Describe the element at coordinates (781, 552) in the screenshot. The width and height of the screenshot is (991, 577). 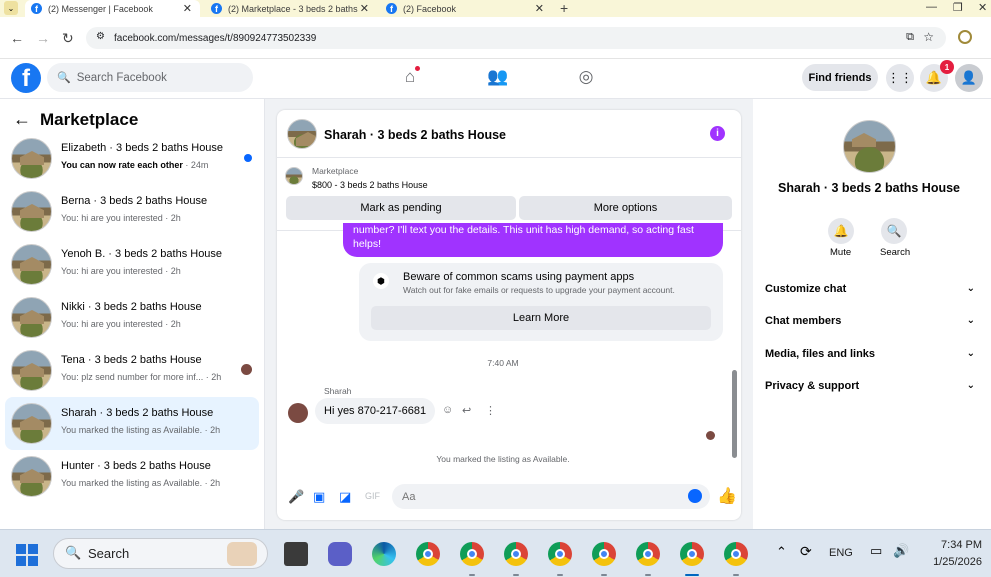
I see `show-hidden-icons-chevron-icon: ⌃` at that location.